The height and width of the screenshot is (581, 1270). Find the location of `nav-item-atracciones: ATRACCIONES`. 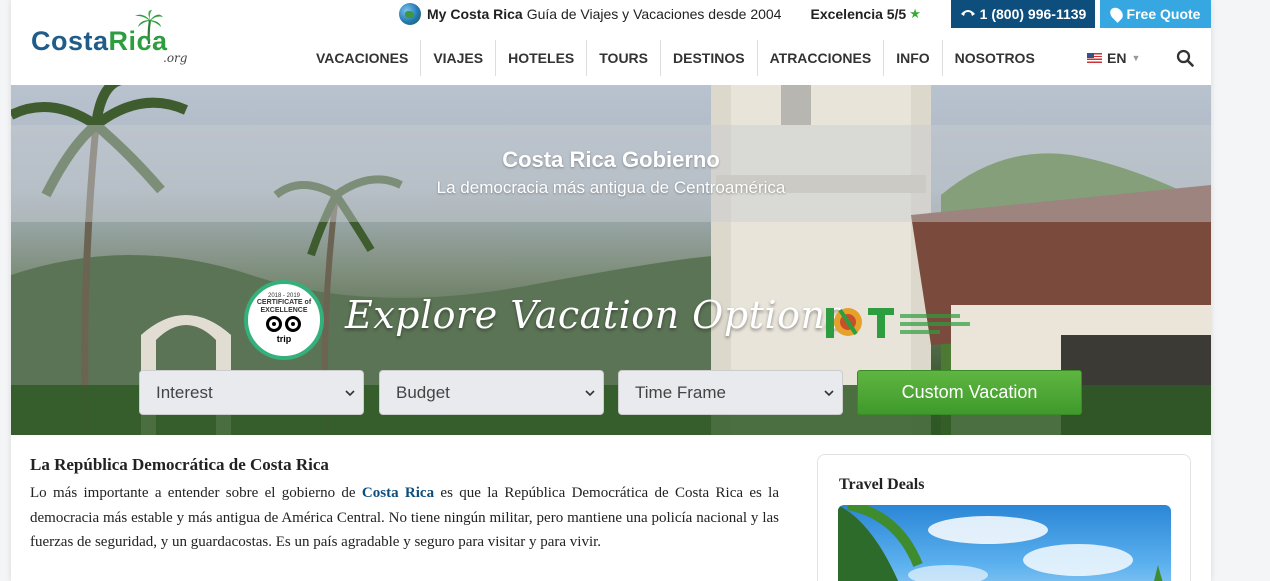

nav-item-atracciones: ATRACCIONES is located at coordinates (821, 58).